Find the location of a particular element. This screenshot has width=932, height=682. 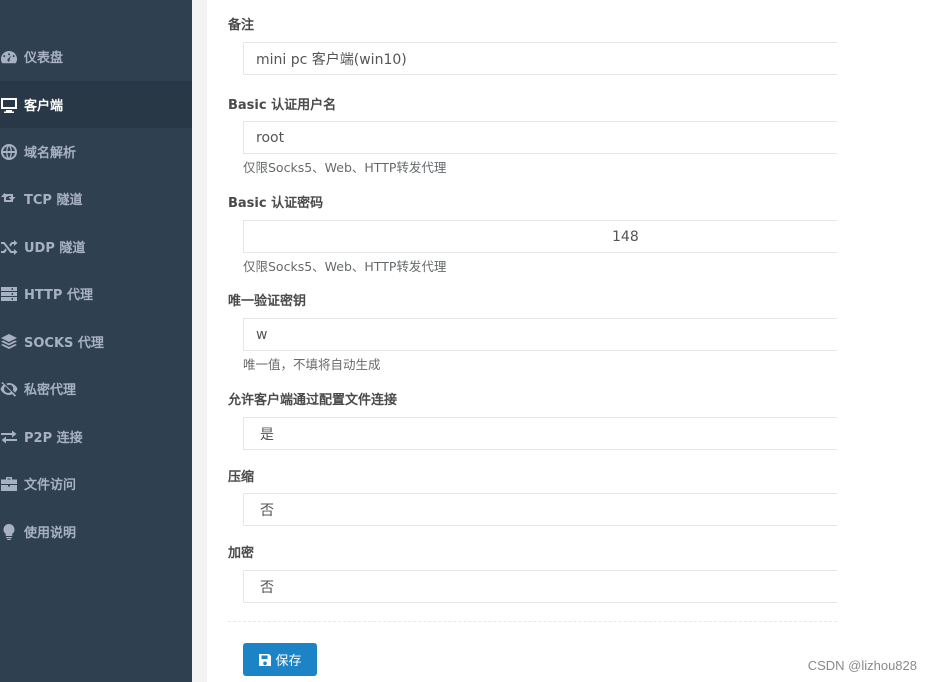

sidebar-item-udp: UDP 隧道 is located at coordinates (96, 246).